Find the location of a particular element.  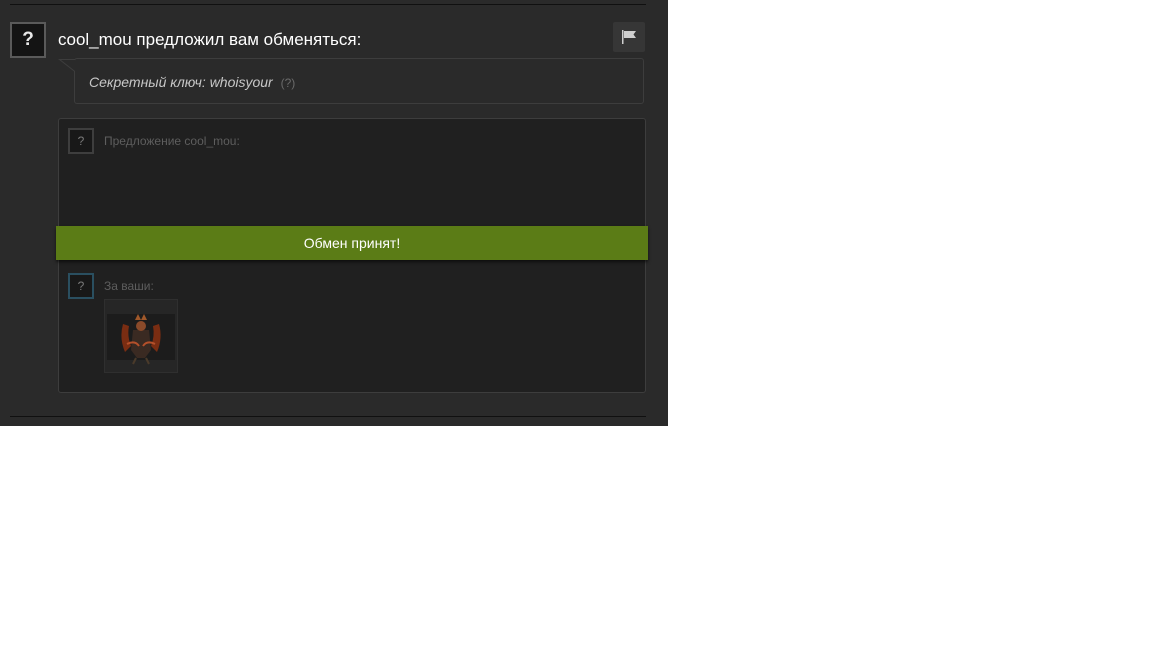

message-bubble: Секретный ключ: whoisyour (?) is located at coordinates (359, 81).